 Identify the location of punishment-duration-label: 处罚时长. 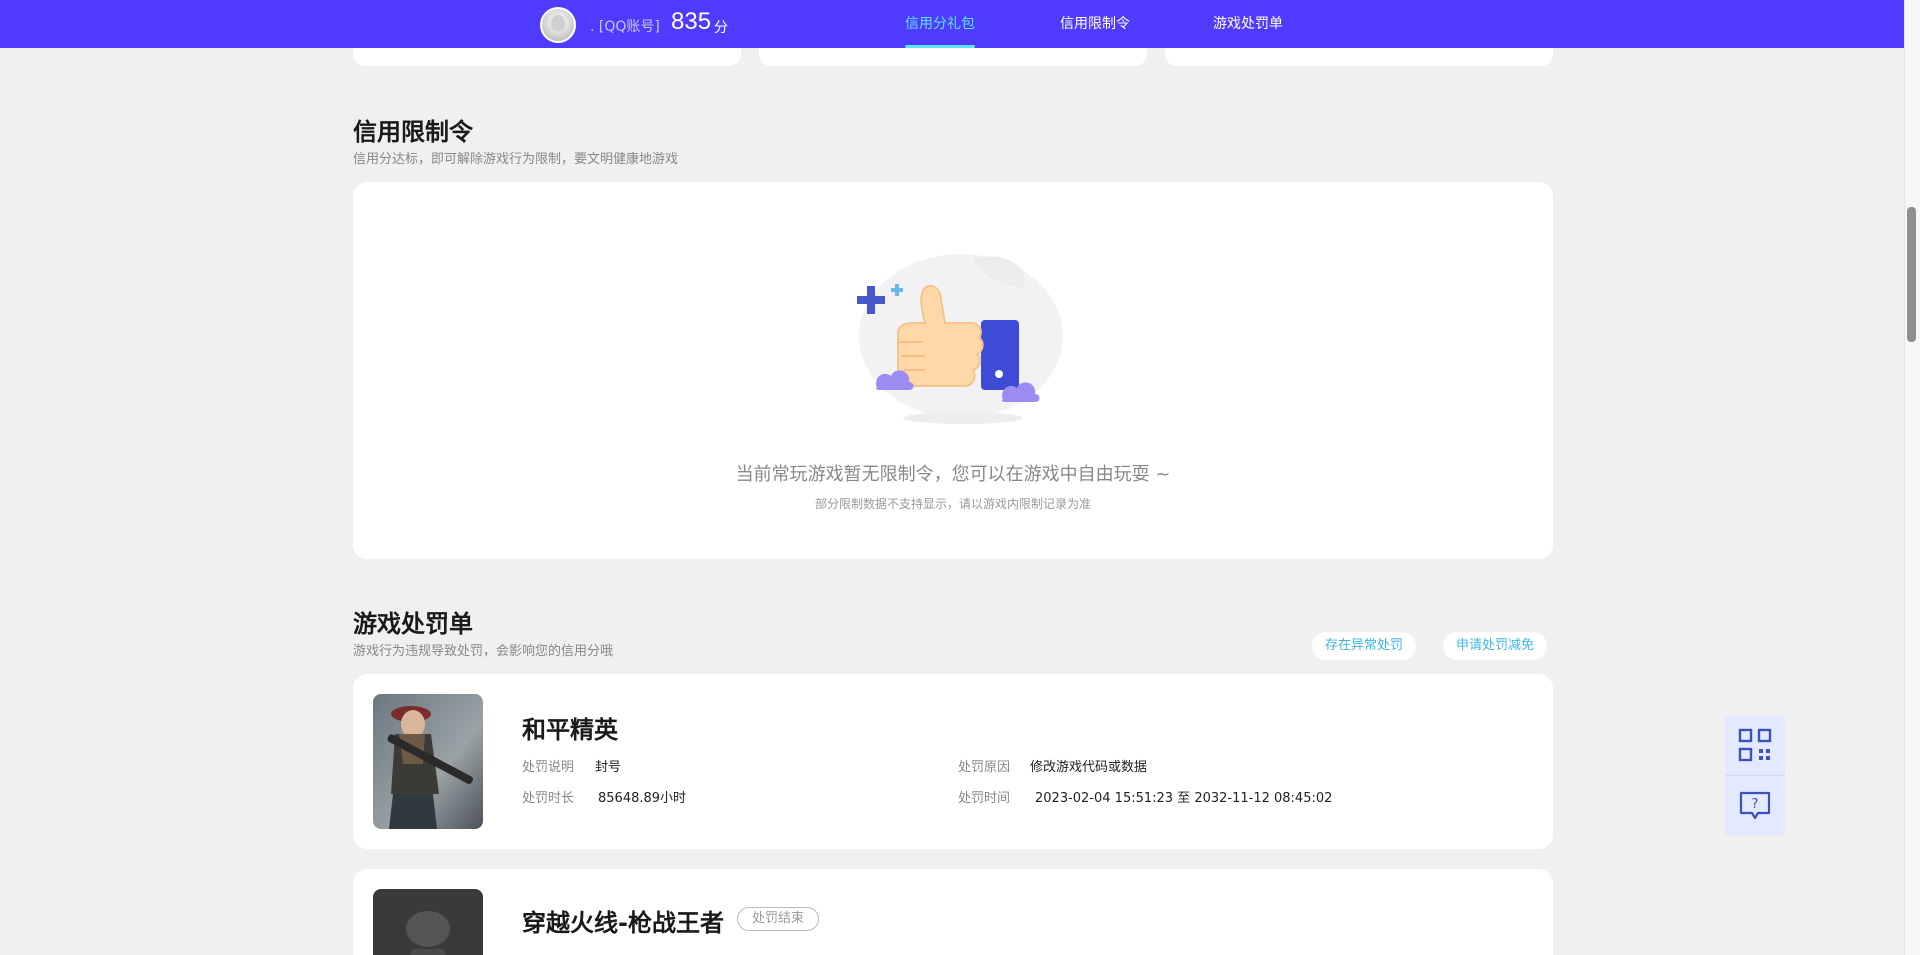
(548, 798).